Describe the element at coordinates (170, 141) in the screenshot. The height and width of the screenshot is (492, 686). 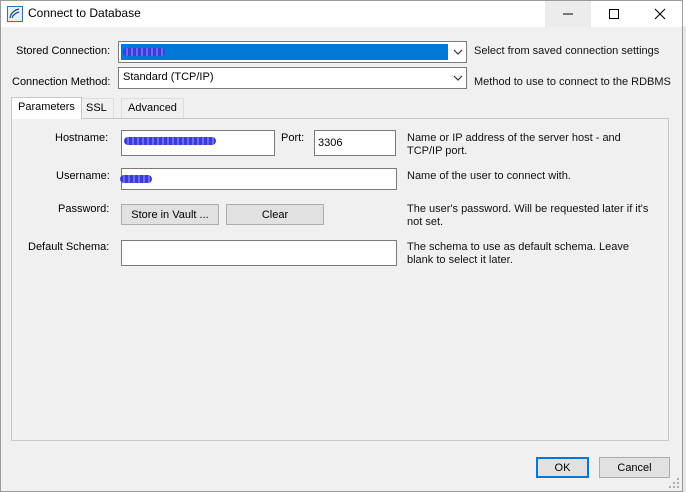
I see `redacted-hostname` at that location.